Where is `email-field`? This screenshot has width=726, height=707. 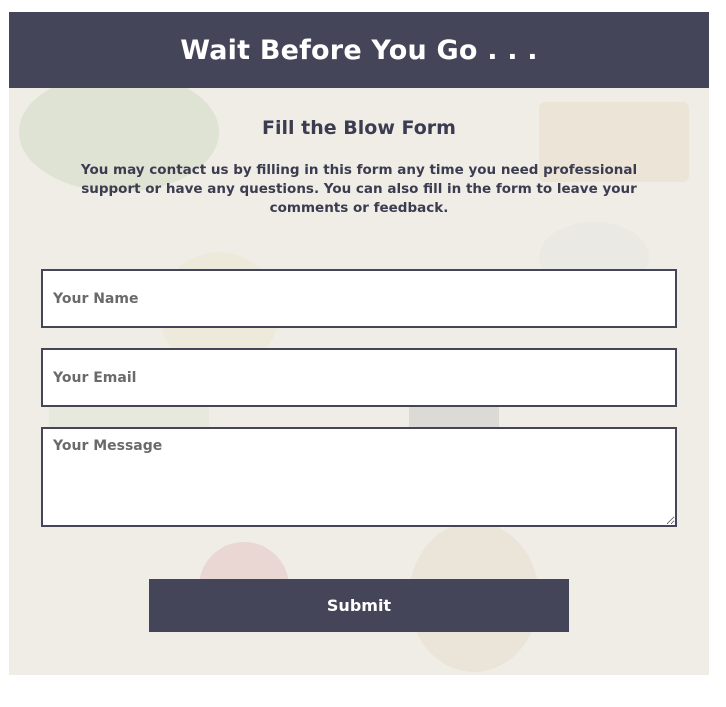
email-field is located at coordinates (359, 377).